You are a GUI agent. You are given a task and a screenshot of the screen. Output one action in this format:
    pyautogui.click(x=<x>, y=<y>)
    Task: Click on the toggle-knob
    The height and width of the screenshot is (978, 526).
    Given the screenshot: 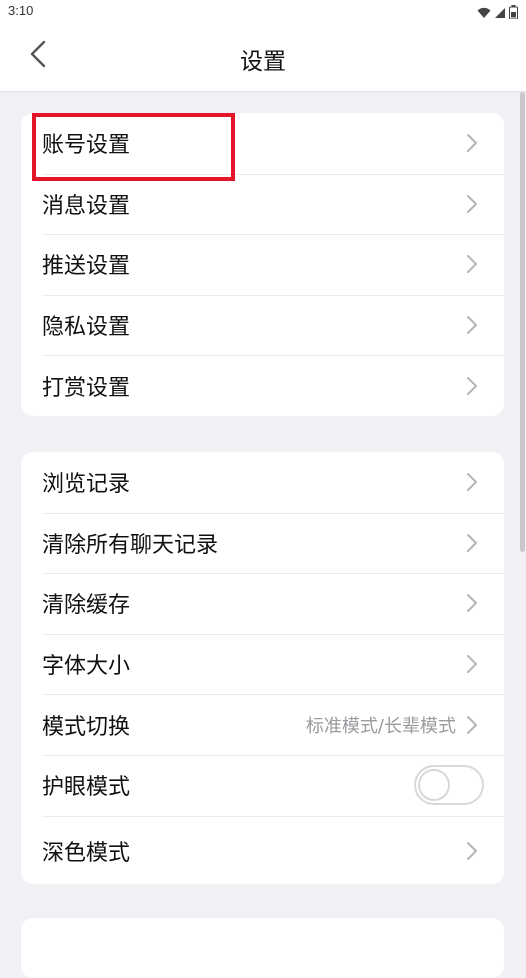 What is the action you would take?
    pyautogui.click(x=434, y=785)
    